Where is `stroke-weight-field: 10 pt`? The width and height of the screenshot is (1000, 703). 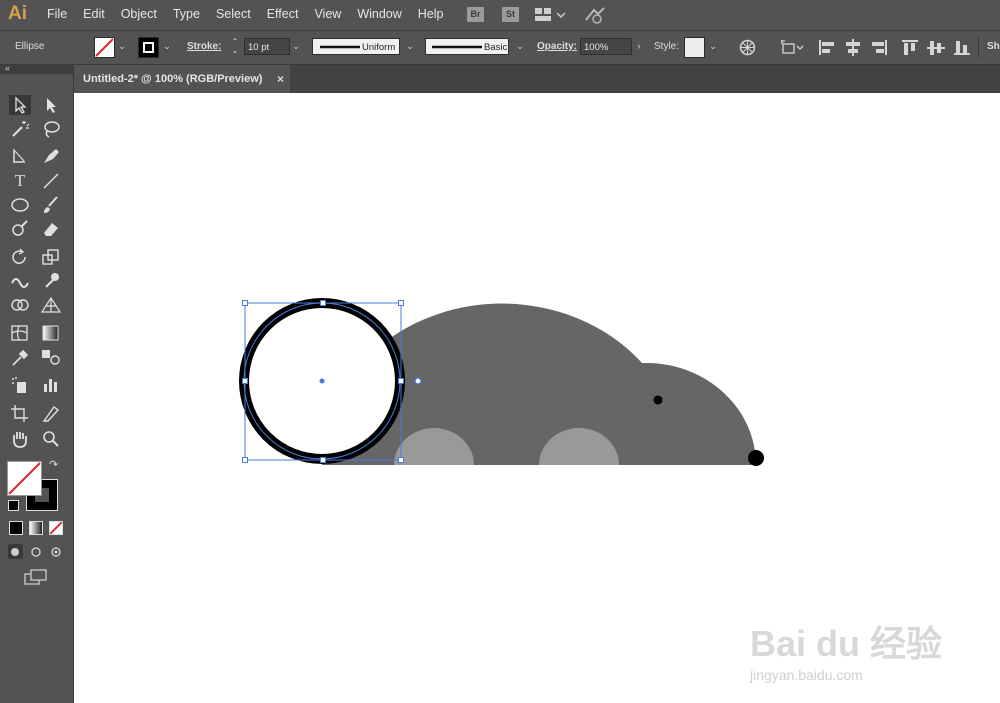
stroke-weight-field: 10 pt is located at coordinates (267, 46).